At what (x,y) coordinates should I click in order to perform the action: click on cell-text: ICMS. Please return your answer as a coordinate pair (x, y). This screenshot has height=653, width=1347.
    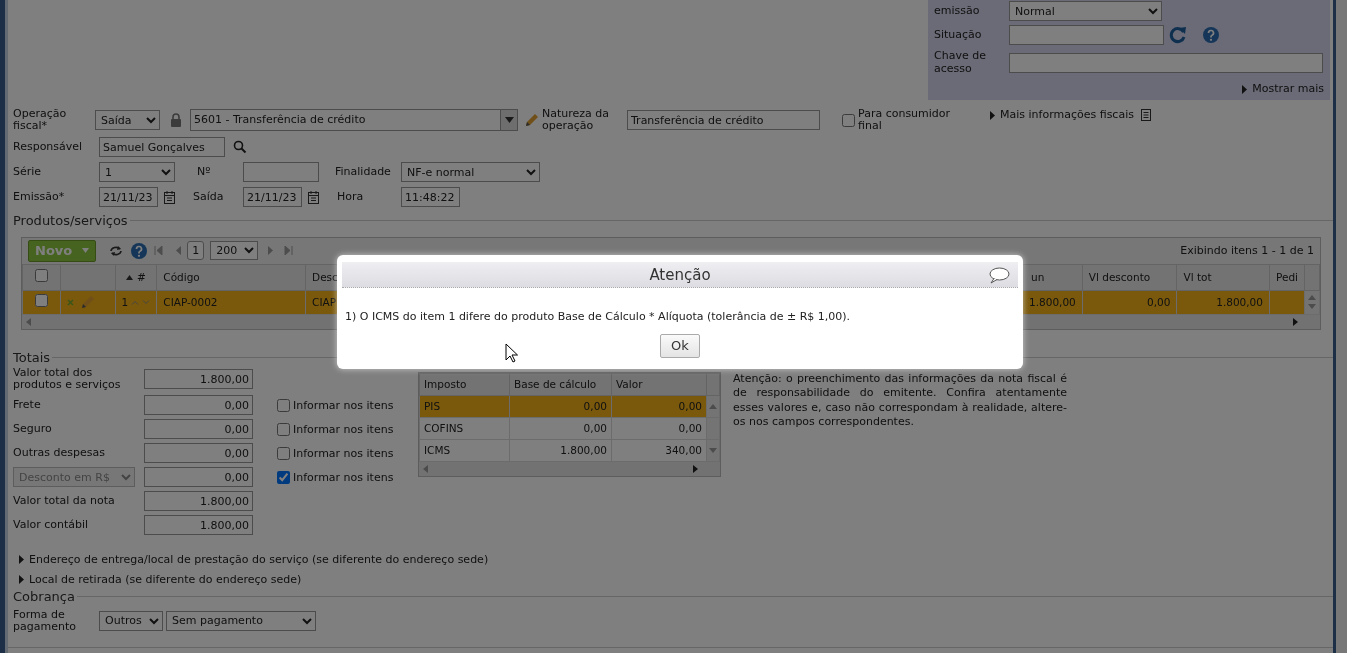
    Looking at the image, I should click on (437, 450).